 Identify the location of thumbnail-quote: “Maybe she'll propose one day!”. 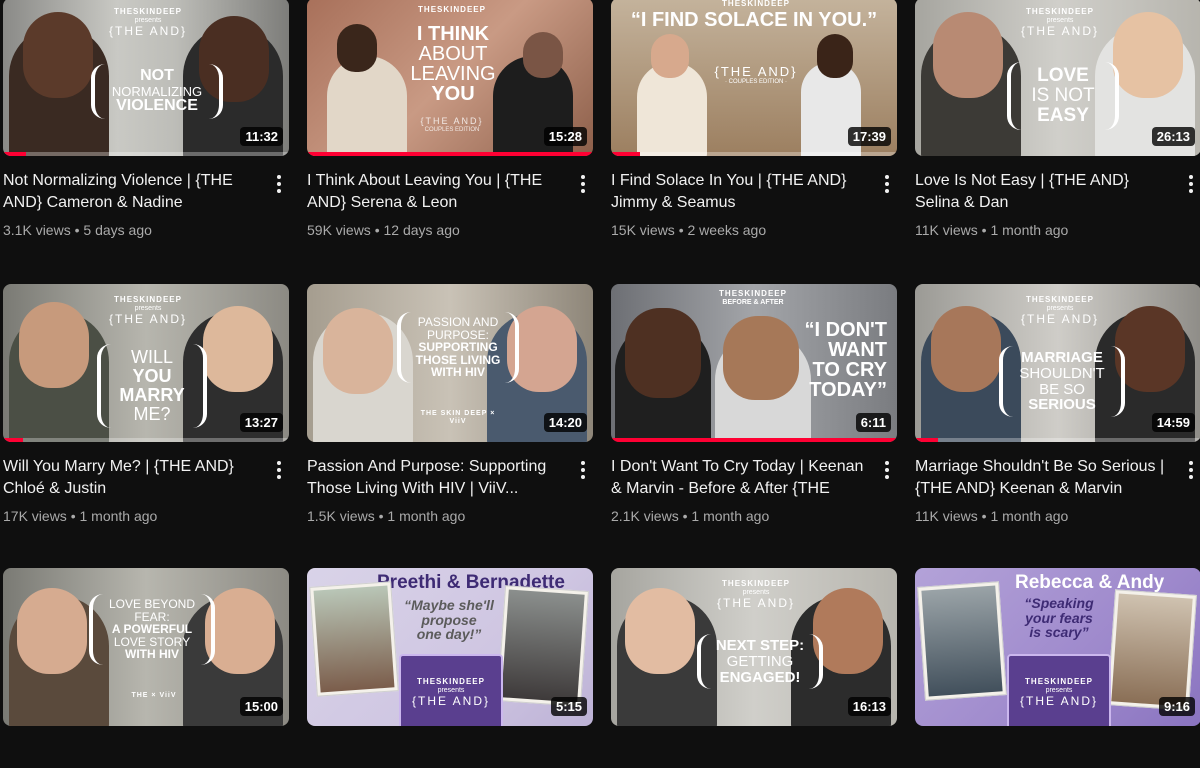
(449, 620).